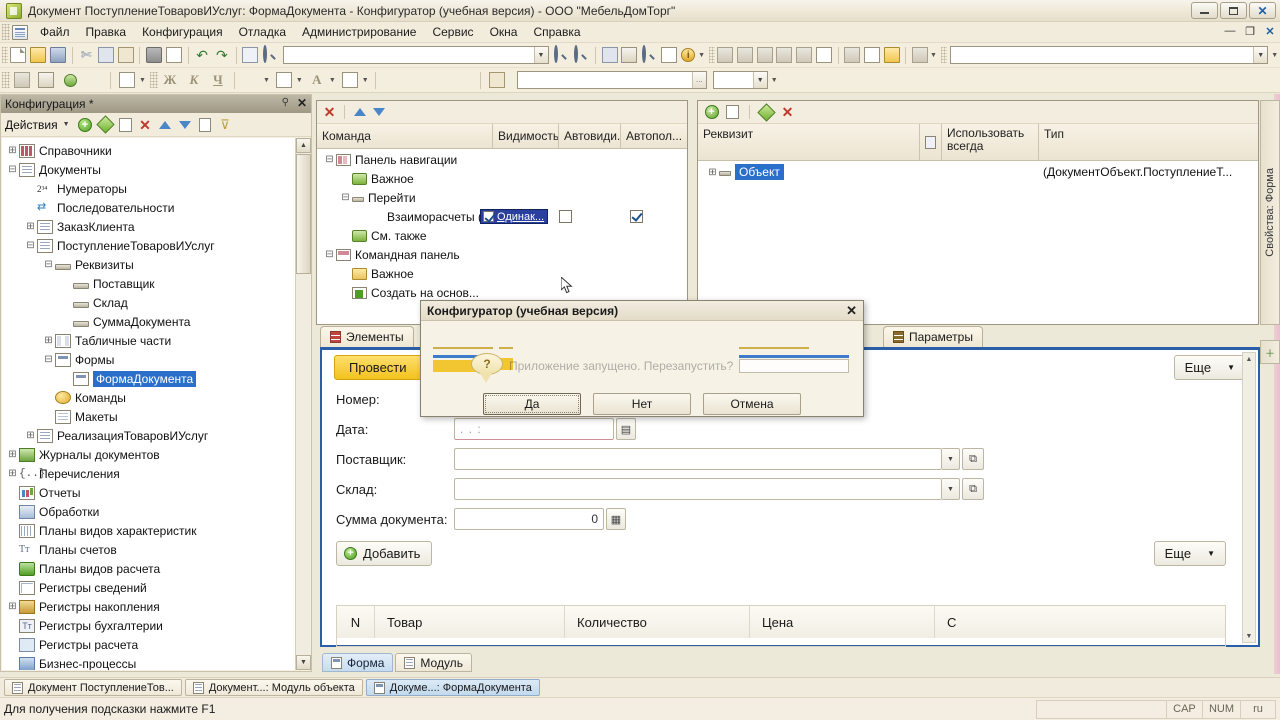 The width and height of the screenshot is (1280, 720). I want to click on supplier-select-icon: ⧉, so click(973, 459).